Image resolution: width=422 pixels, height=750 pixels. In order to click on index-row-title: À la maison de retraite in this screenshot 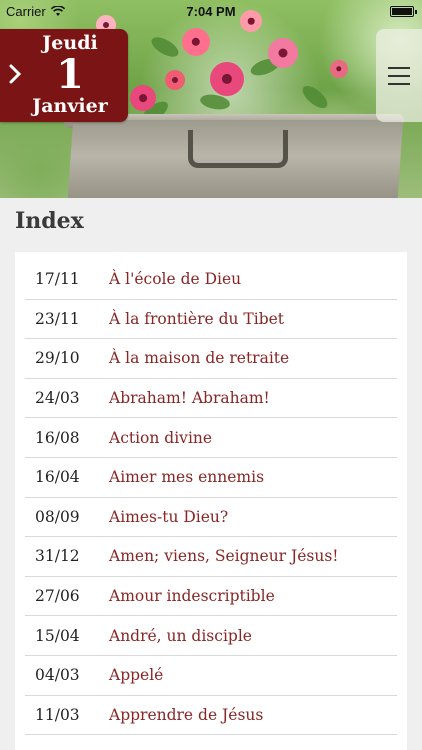, I will do `click(199, 358)`.